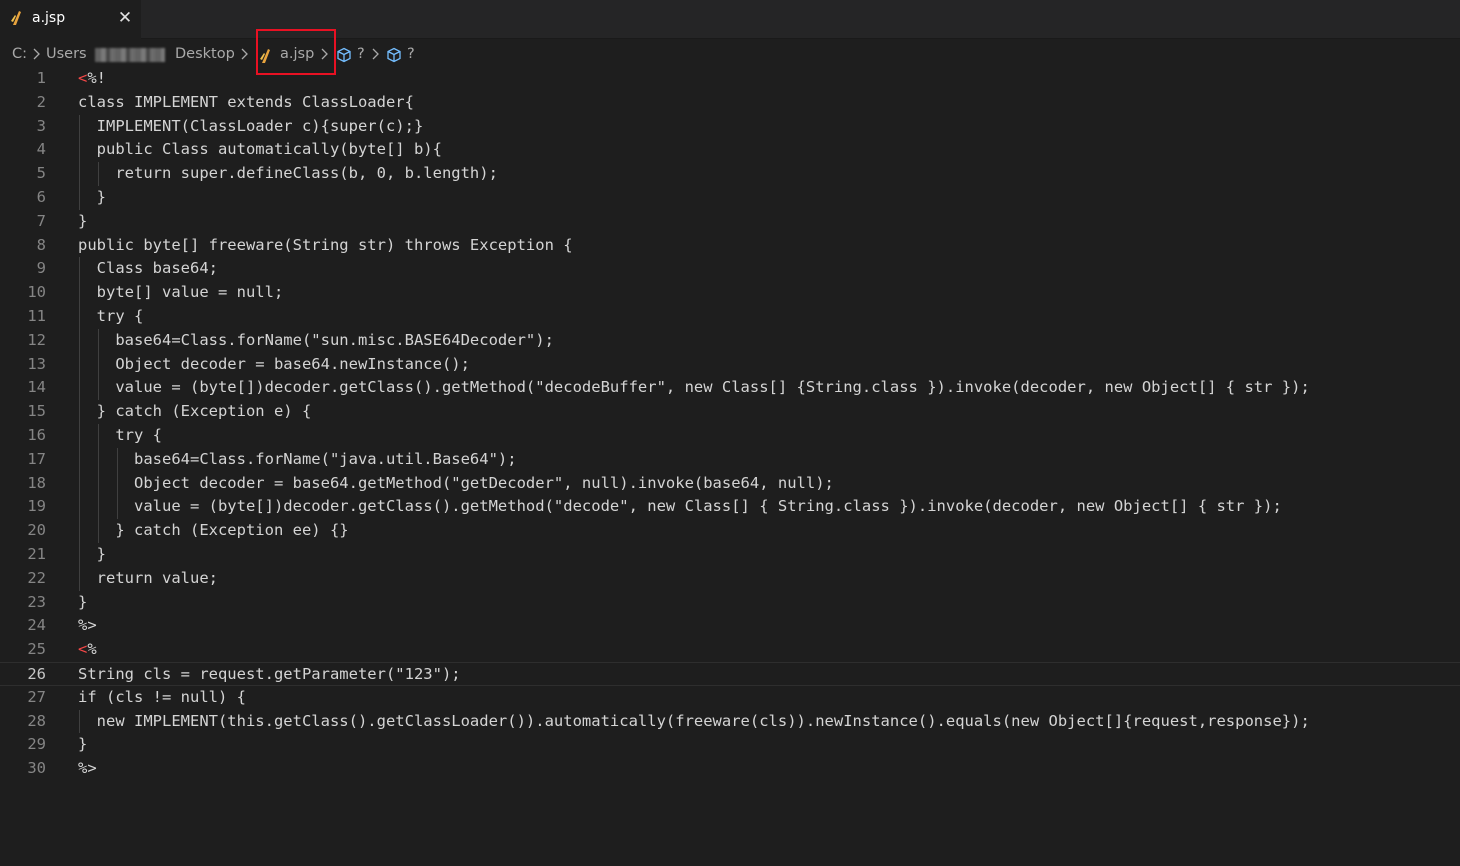  I want to click on line-number: 2, so click(41, 101).